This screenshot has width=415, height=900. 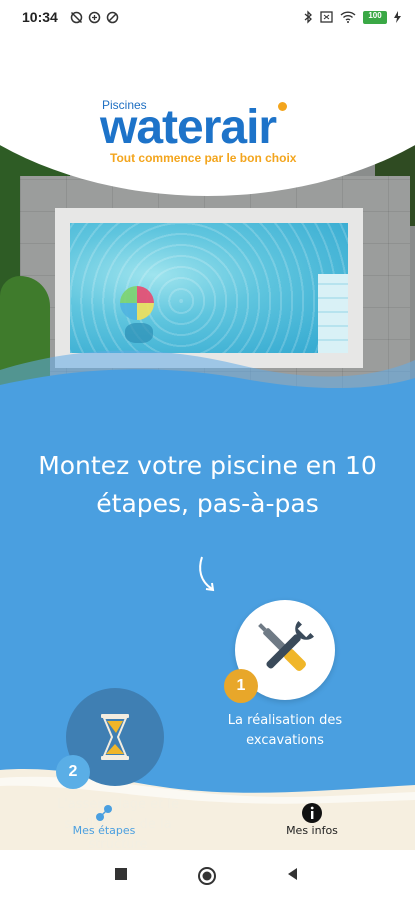 I want to click on battery-icon: 100, so click(x=375, y=17).